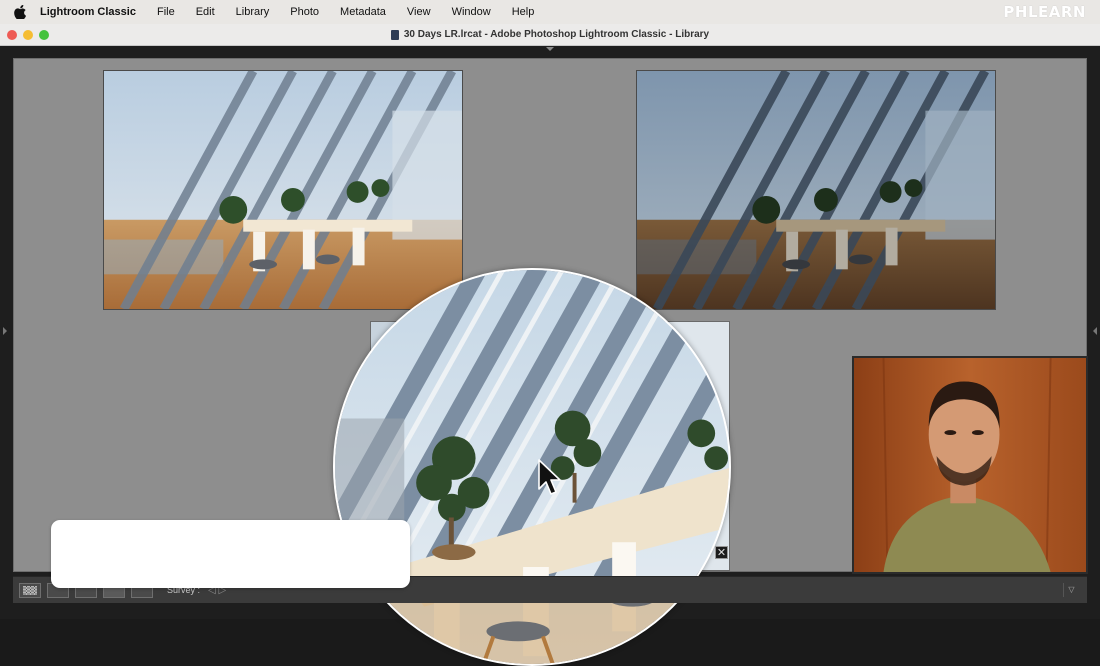  I want to click on menu-edit: Edit, so click(205, 12).